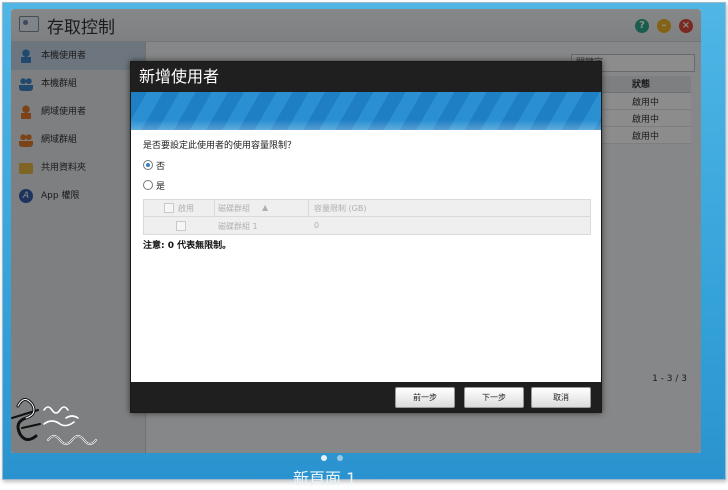 The width and height of the screenshot is (728, 490). I want to click on previous-step-button: 前一步, so click(425, 397).